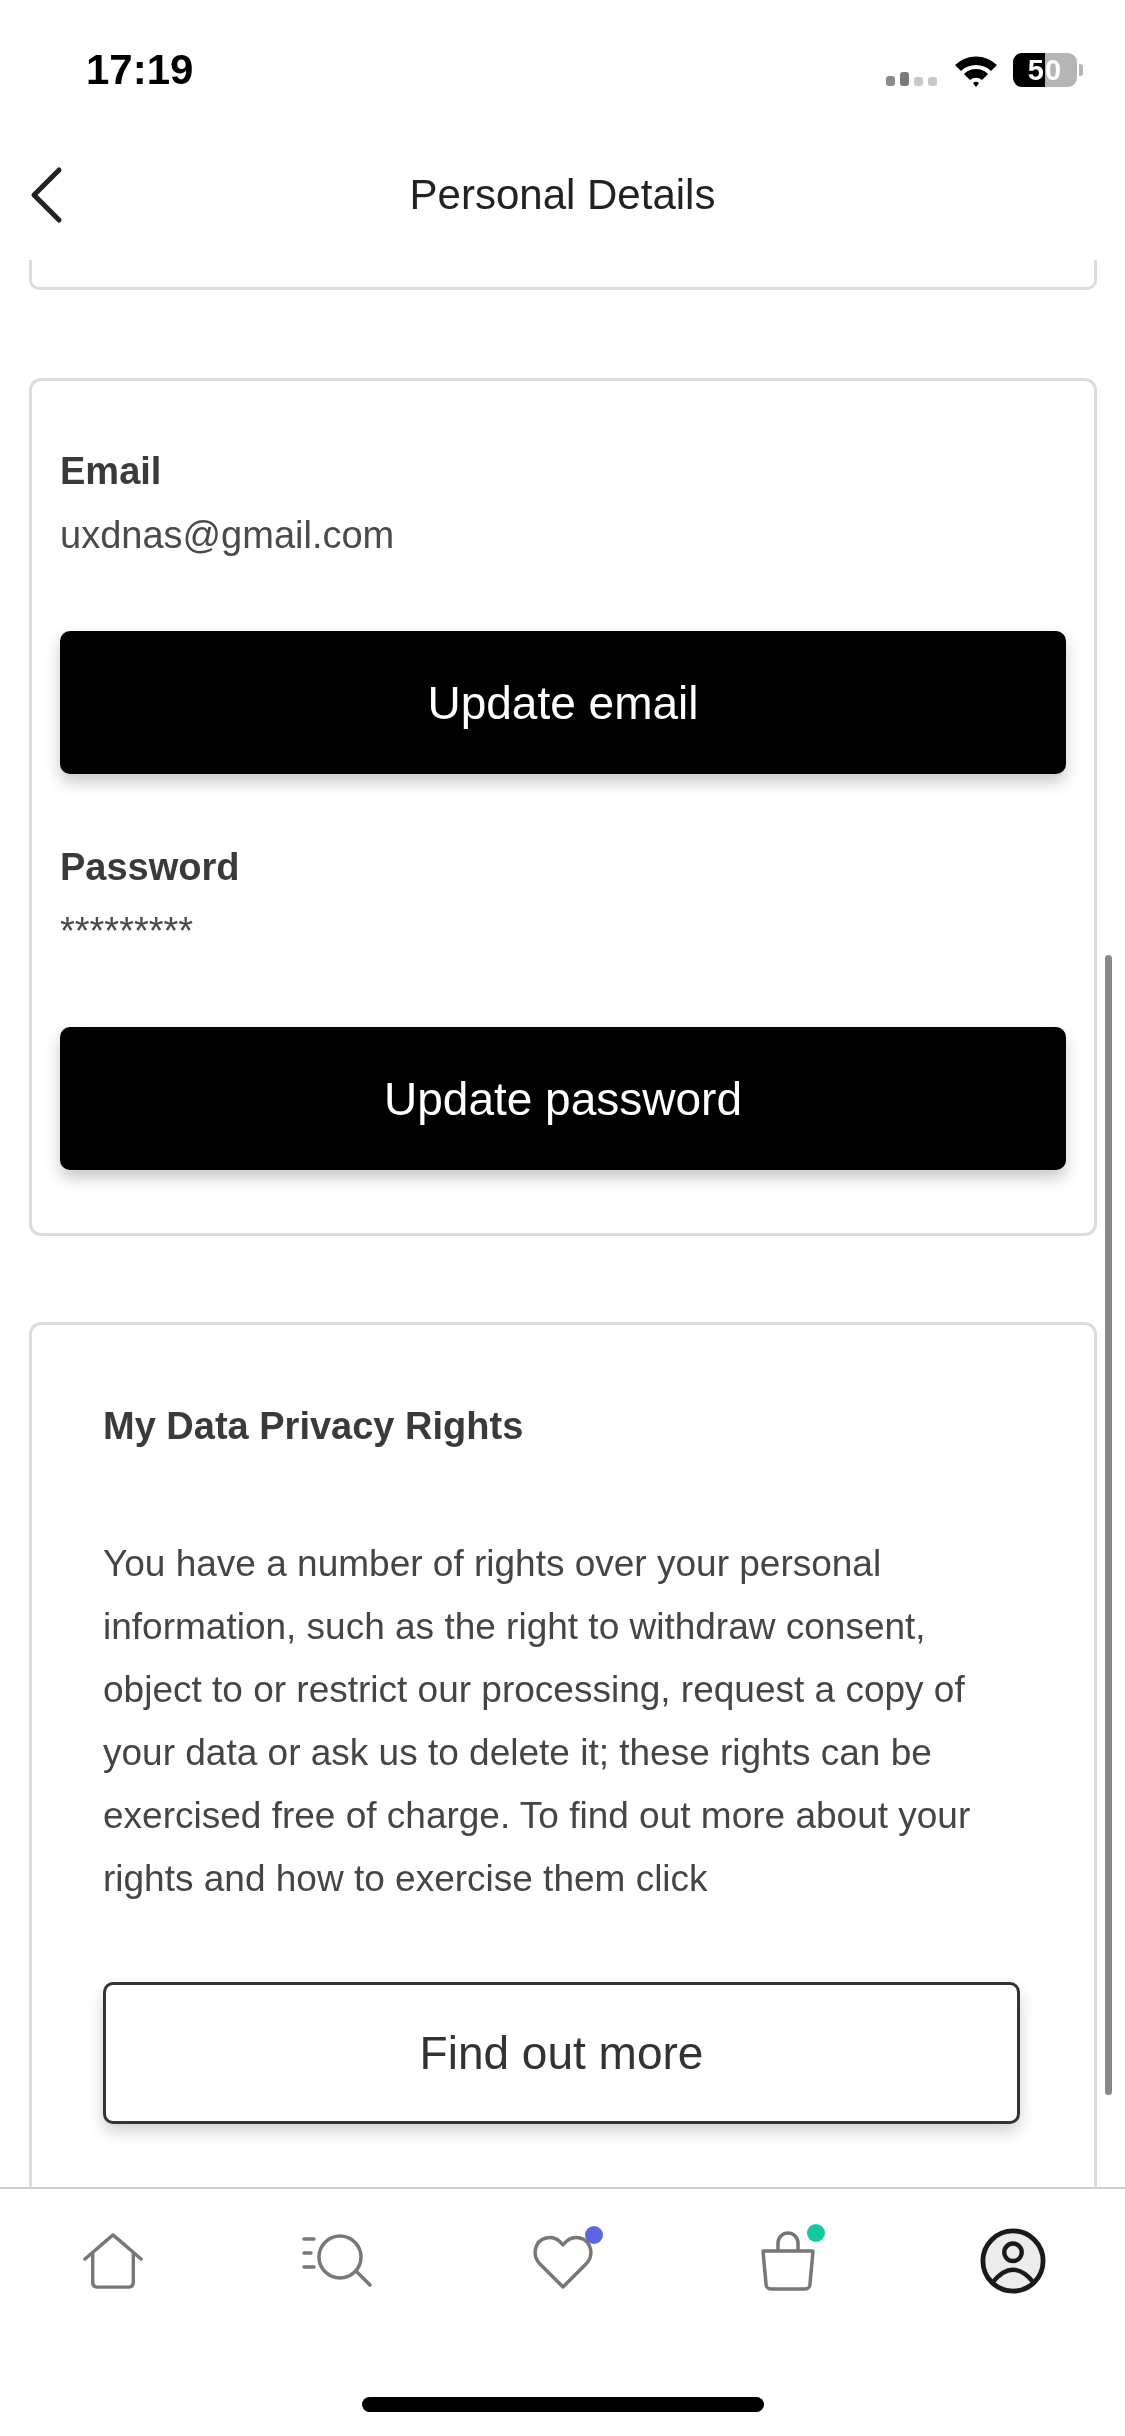 This screenshot has width=1125, height=2436. I want to click on profile-icon, so click(1012, 2261).